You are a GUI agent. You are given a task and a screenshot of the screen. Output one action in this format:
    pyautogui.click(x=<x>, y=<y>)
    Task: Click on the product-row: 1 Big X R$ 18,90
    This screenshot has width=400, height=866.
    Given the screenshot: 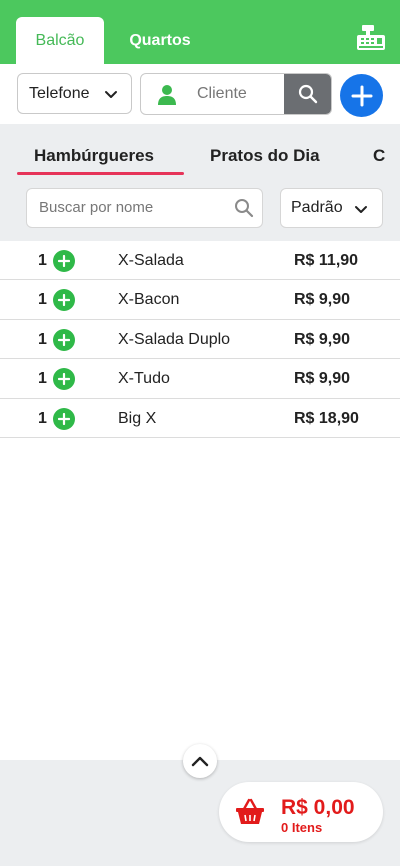 What is the action you would take?
    pyautogui.click(x=200, y=418)
    